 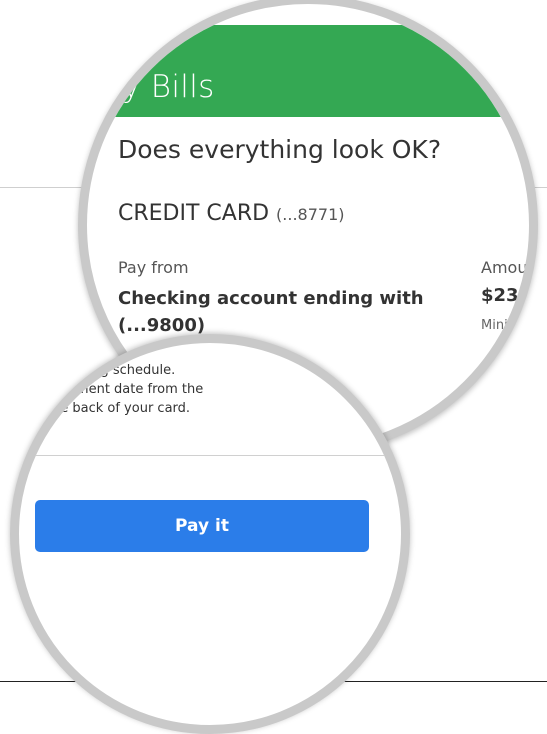 I want to click on pay-it-button: Pay it, so click(x=202, y=526).